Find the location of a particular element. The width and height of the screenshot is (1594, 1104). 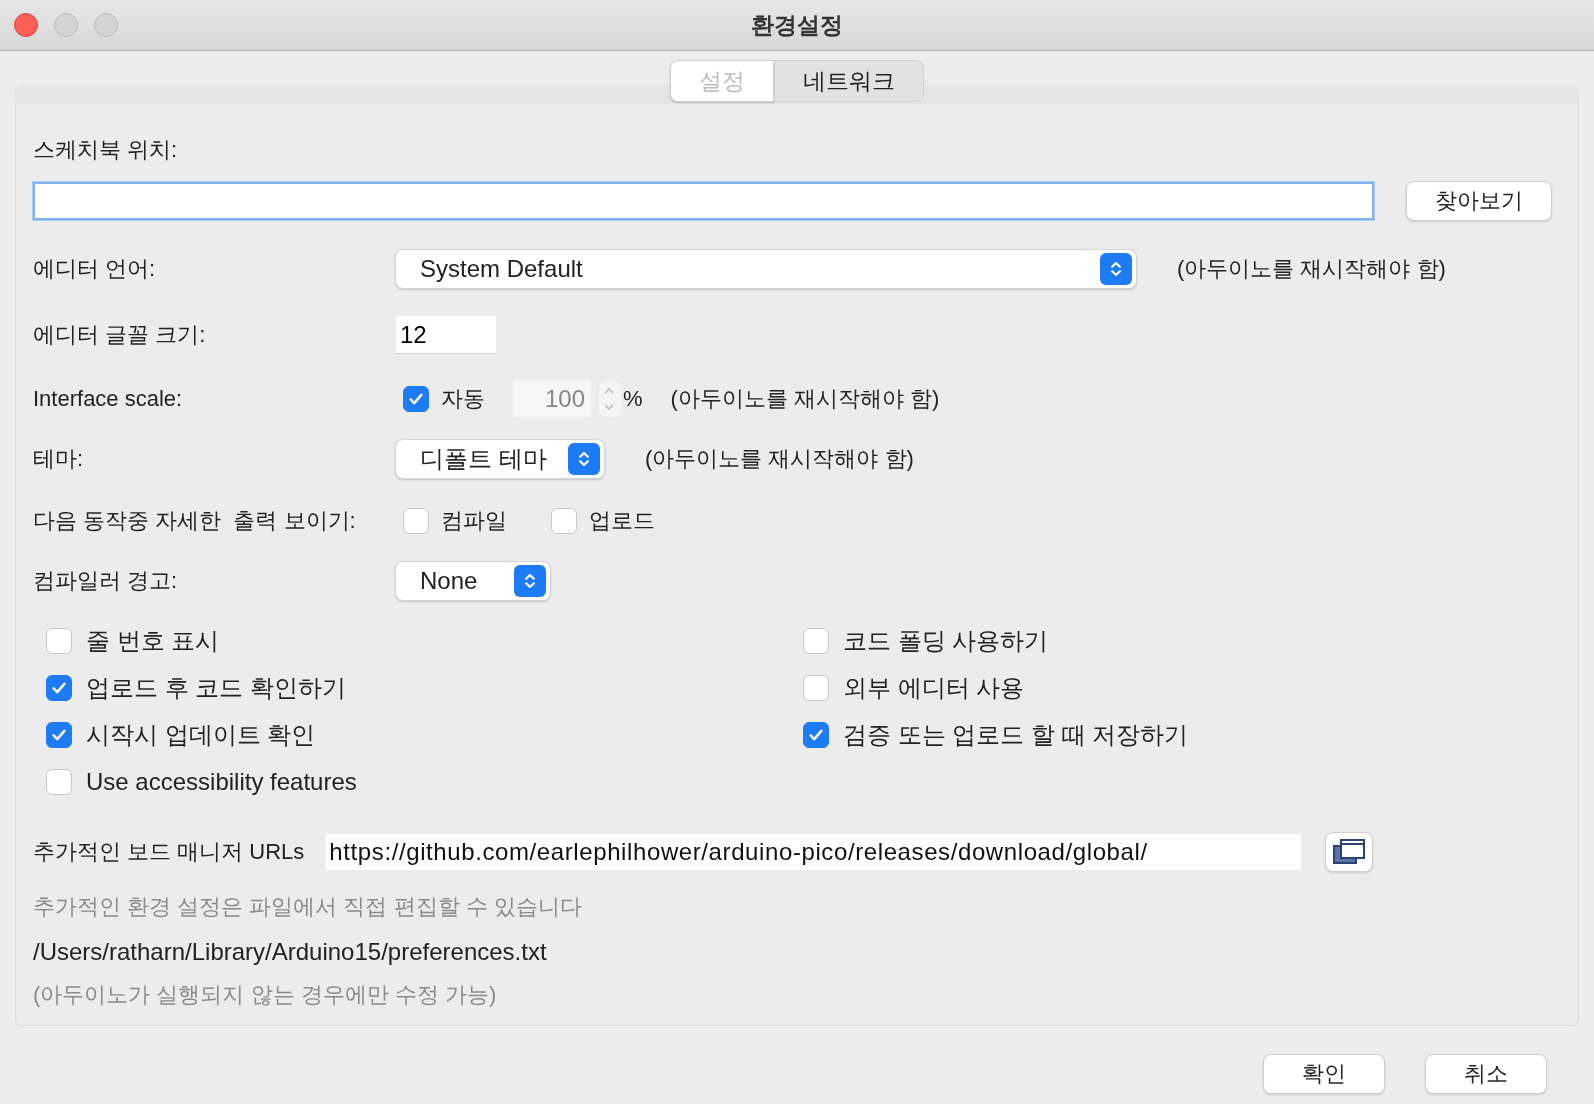

dialog-button: 취소 is located at coordinates (1486, 1074).